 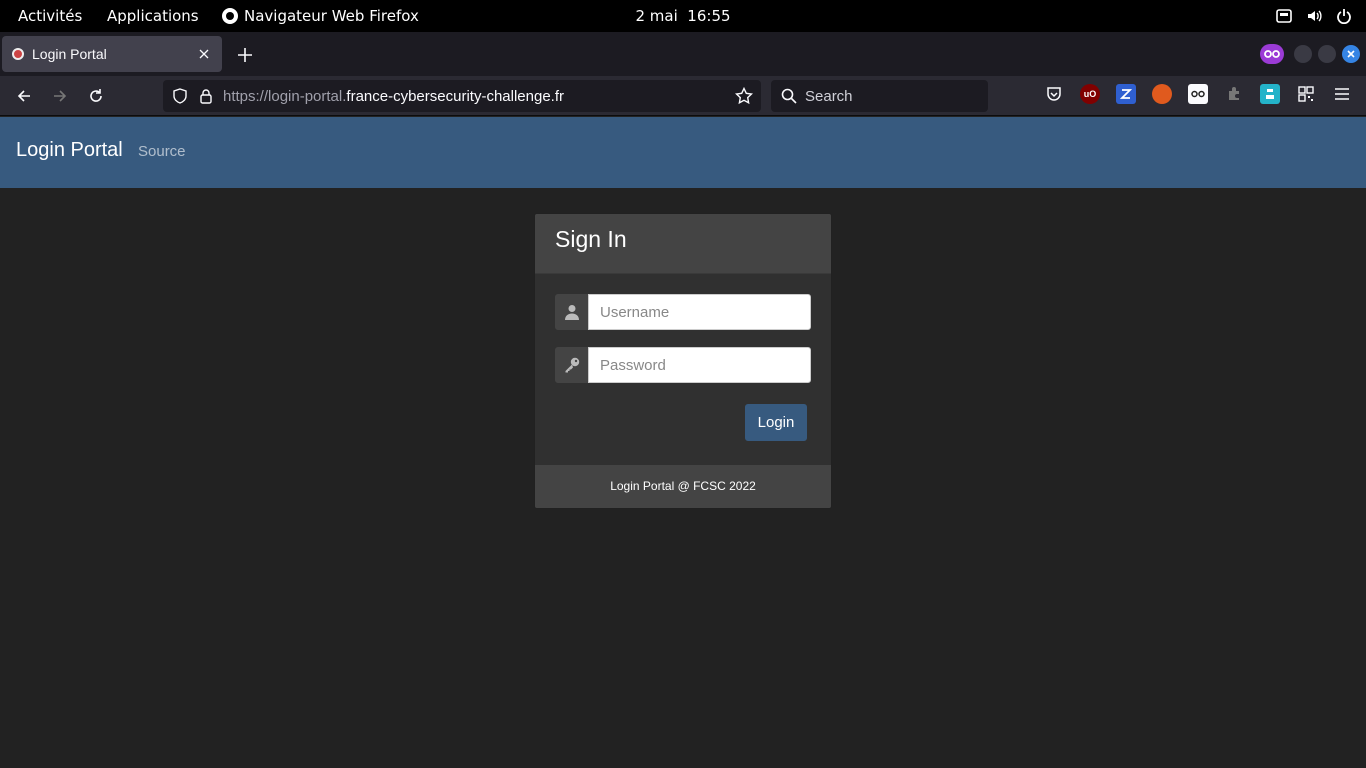 I want to click on tab-bar: Login Portal, so click(x=683, y=54).